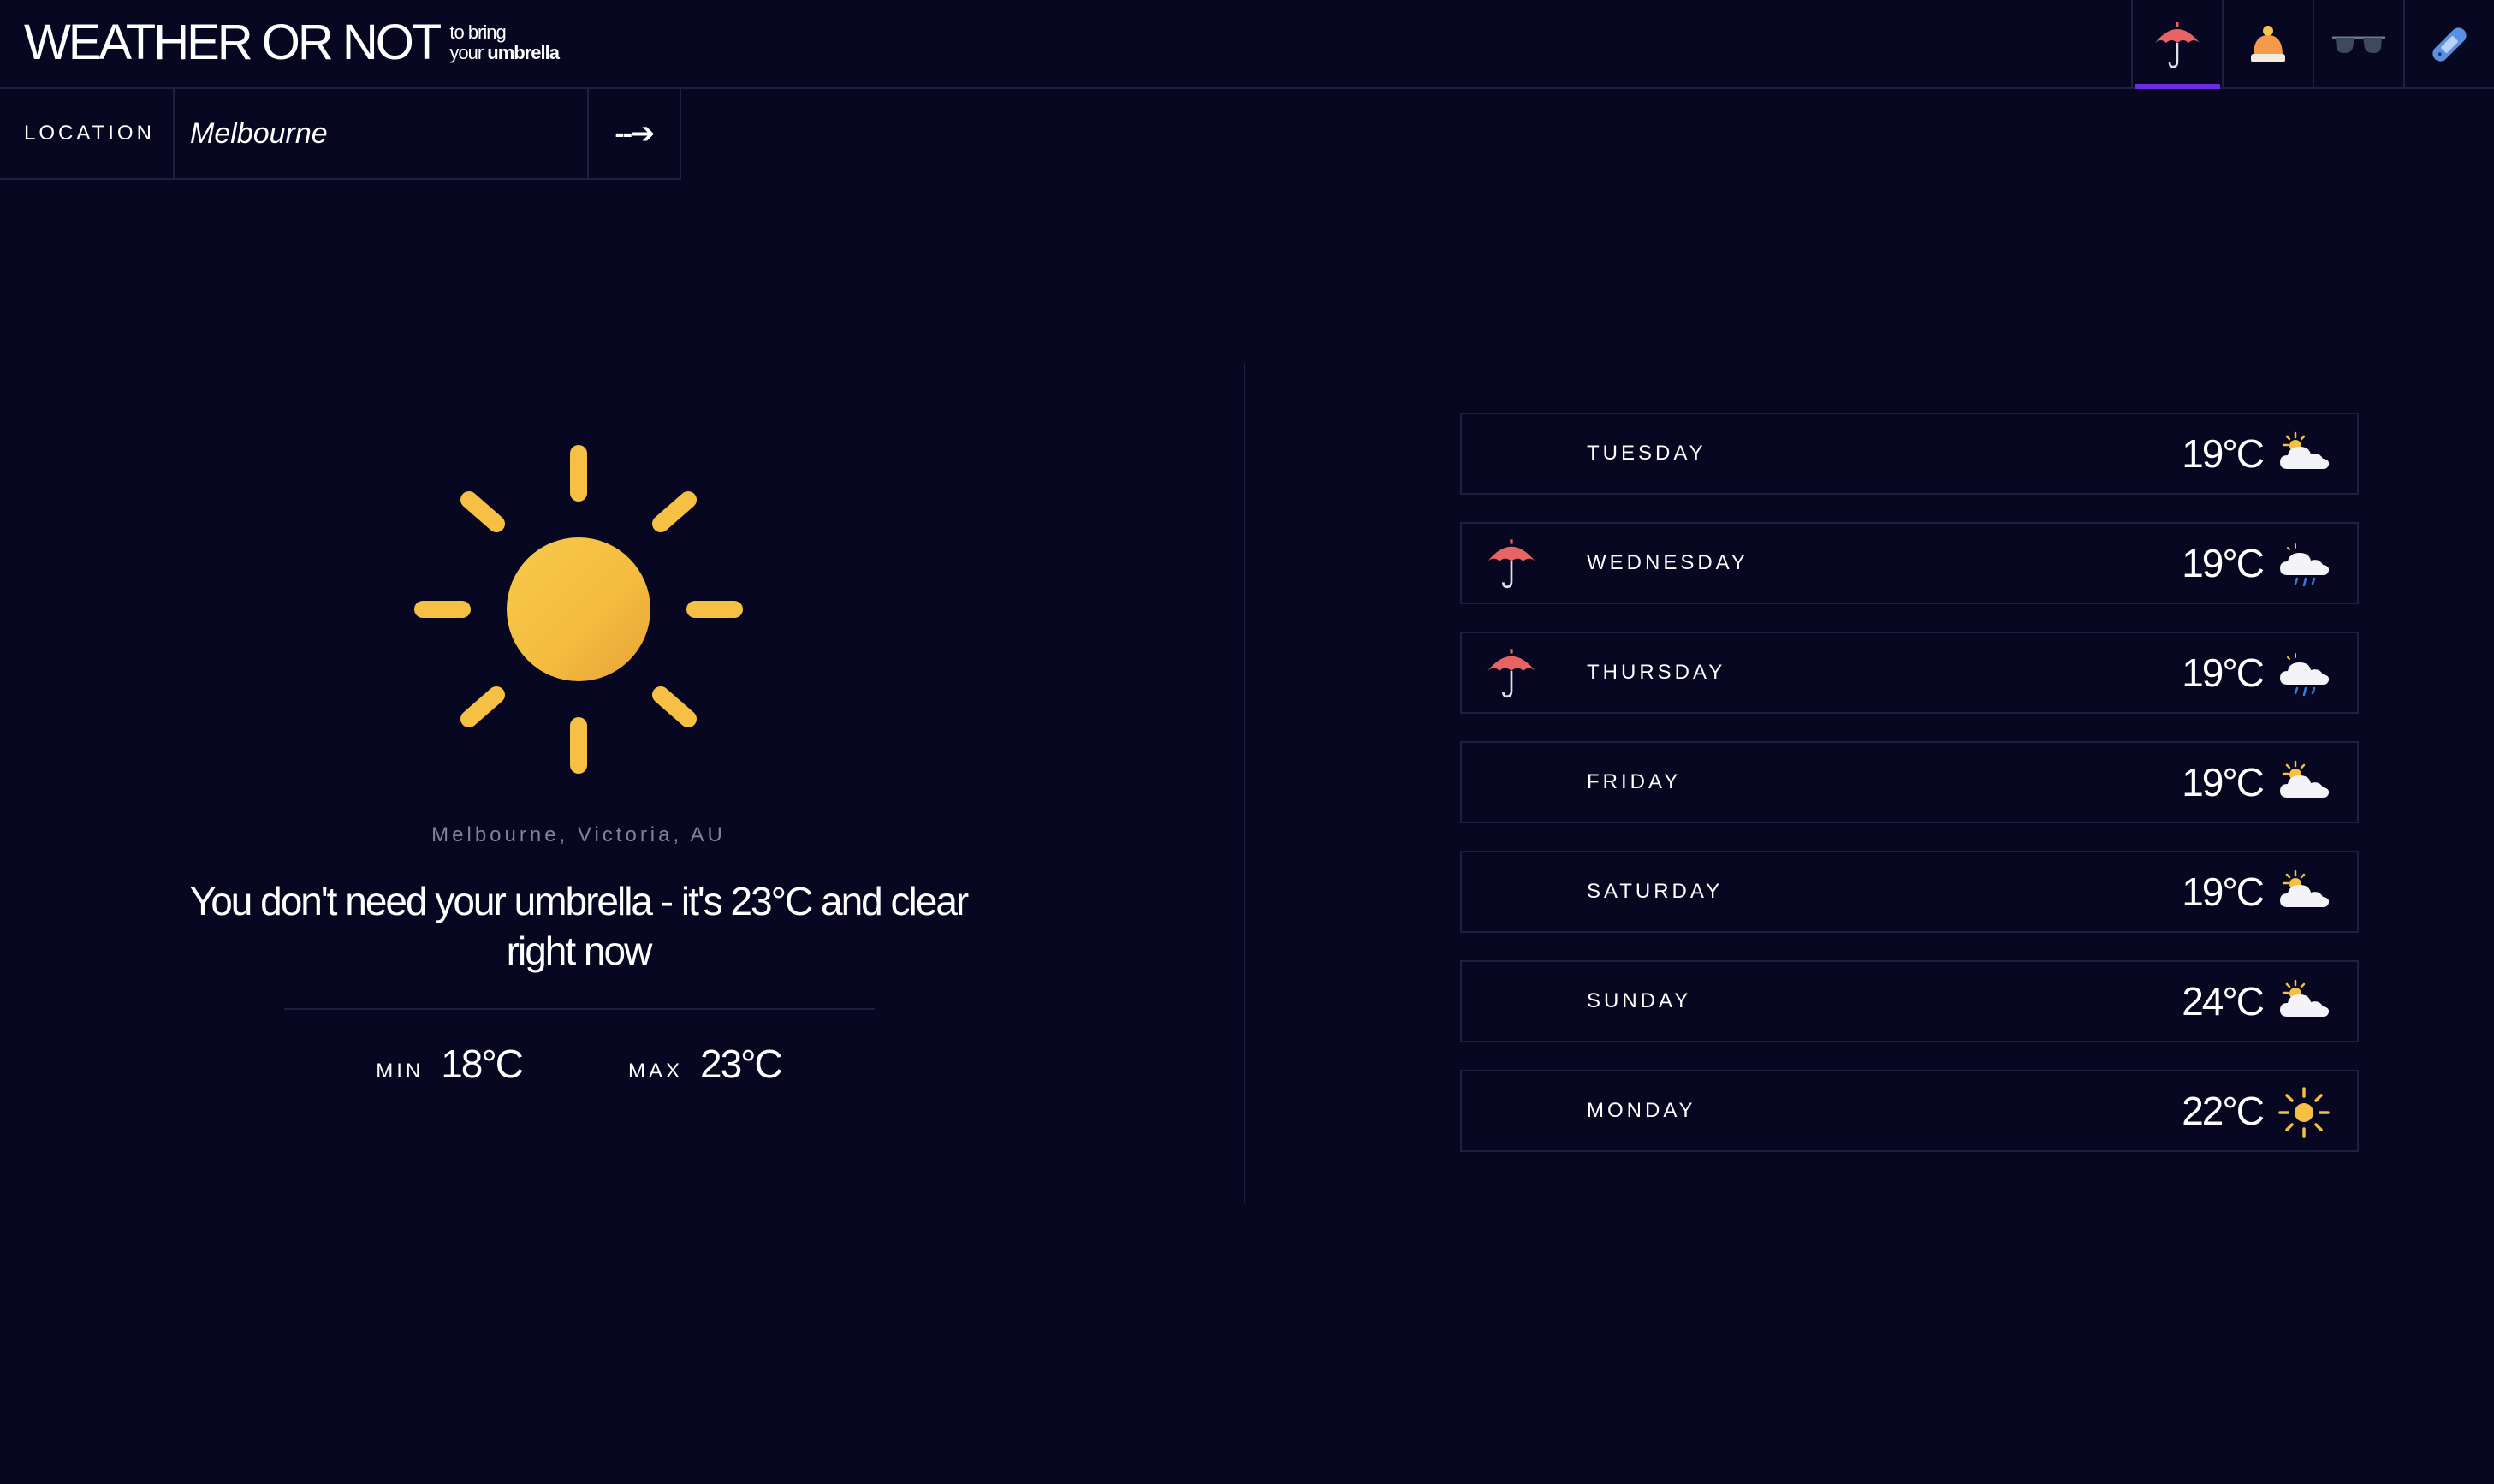 The image size is (2494, 1484). What do you see at coordinates (1639, 1001) in the screenshot?
I see `forecast-day: SUNDAY` at bounding box center [1639, 1001].